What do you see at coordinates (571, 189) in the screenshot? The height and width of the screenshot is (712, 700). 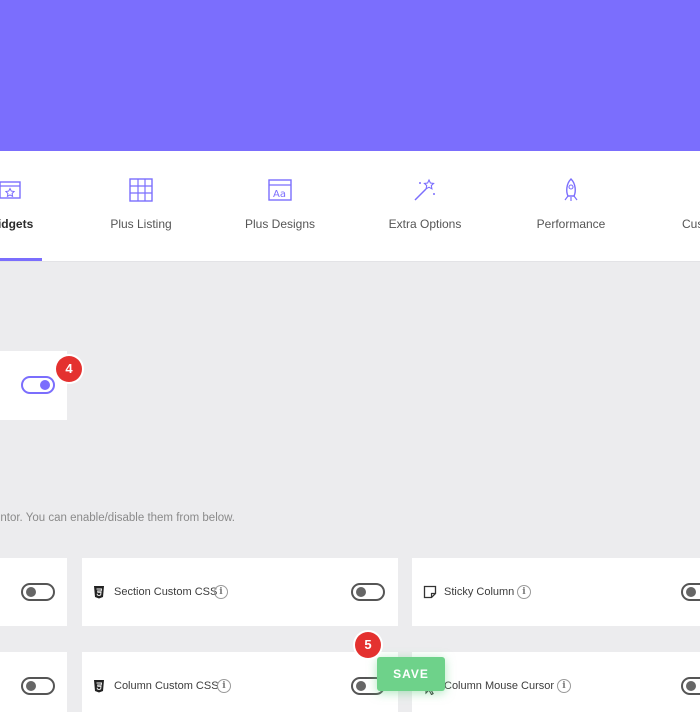 I see `rocket-icon` at bounding box center [571, 189].